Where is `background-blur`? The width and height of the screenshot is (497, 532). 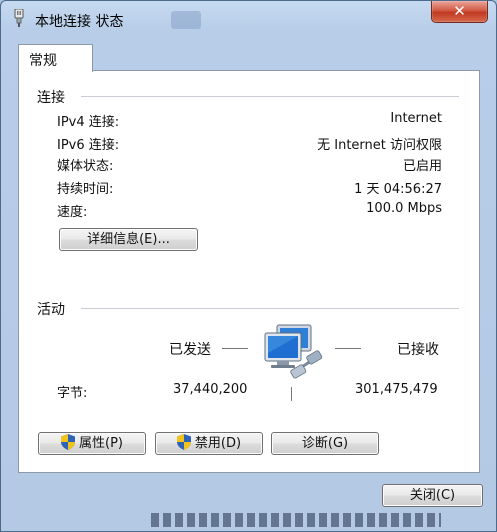
background-blur is located at coordinates (186, 20).